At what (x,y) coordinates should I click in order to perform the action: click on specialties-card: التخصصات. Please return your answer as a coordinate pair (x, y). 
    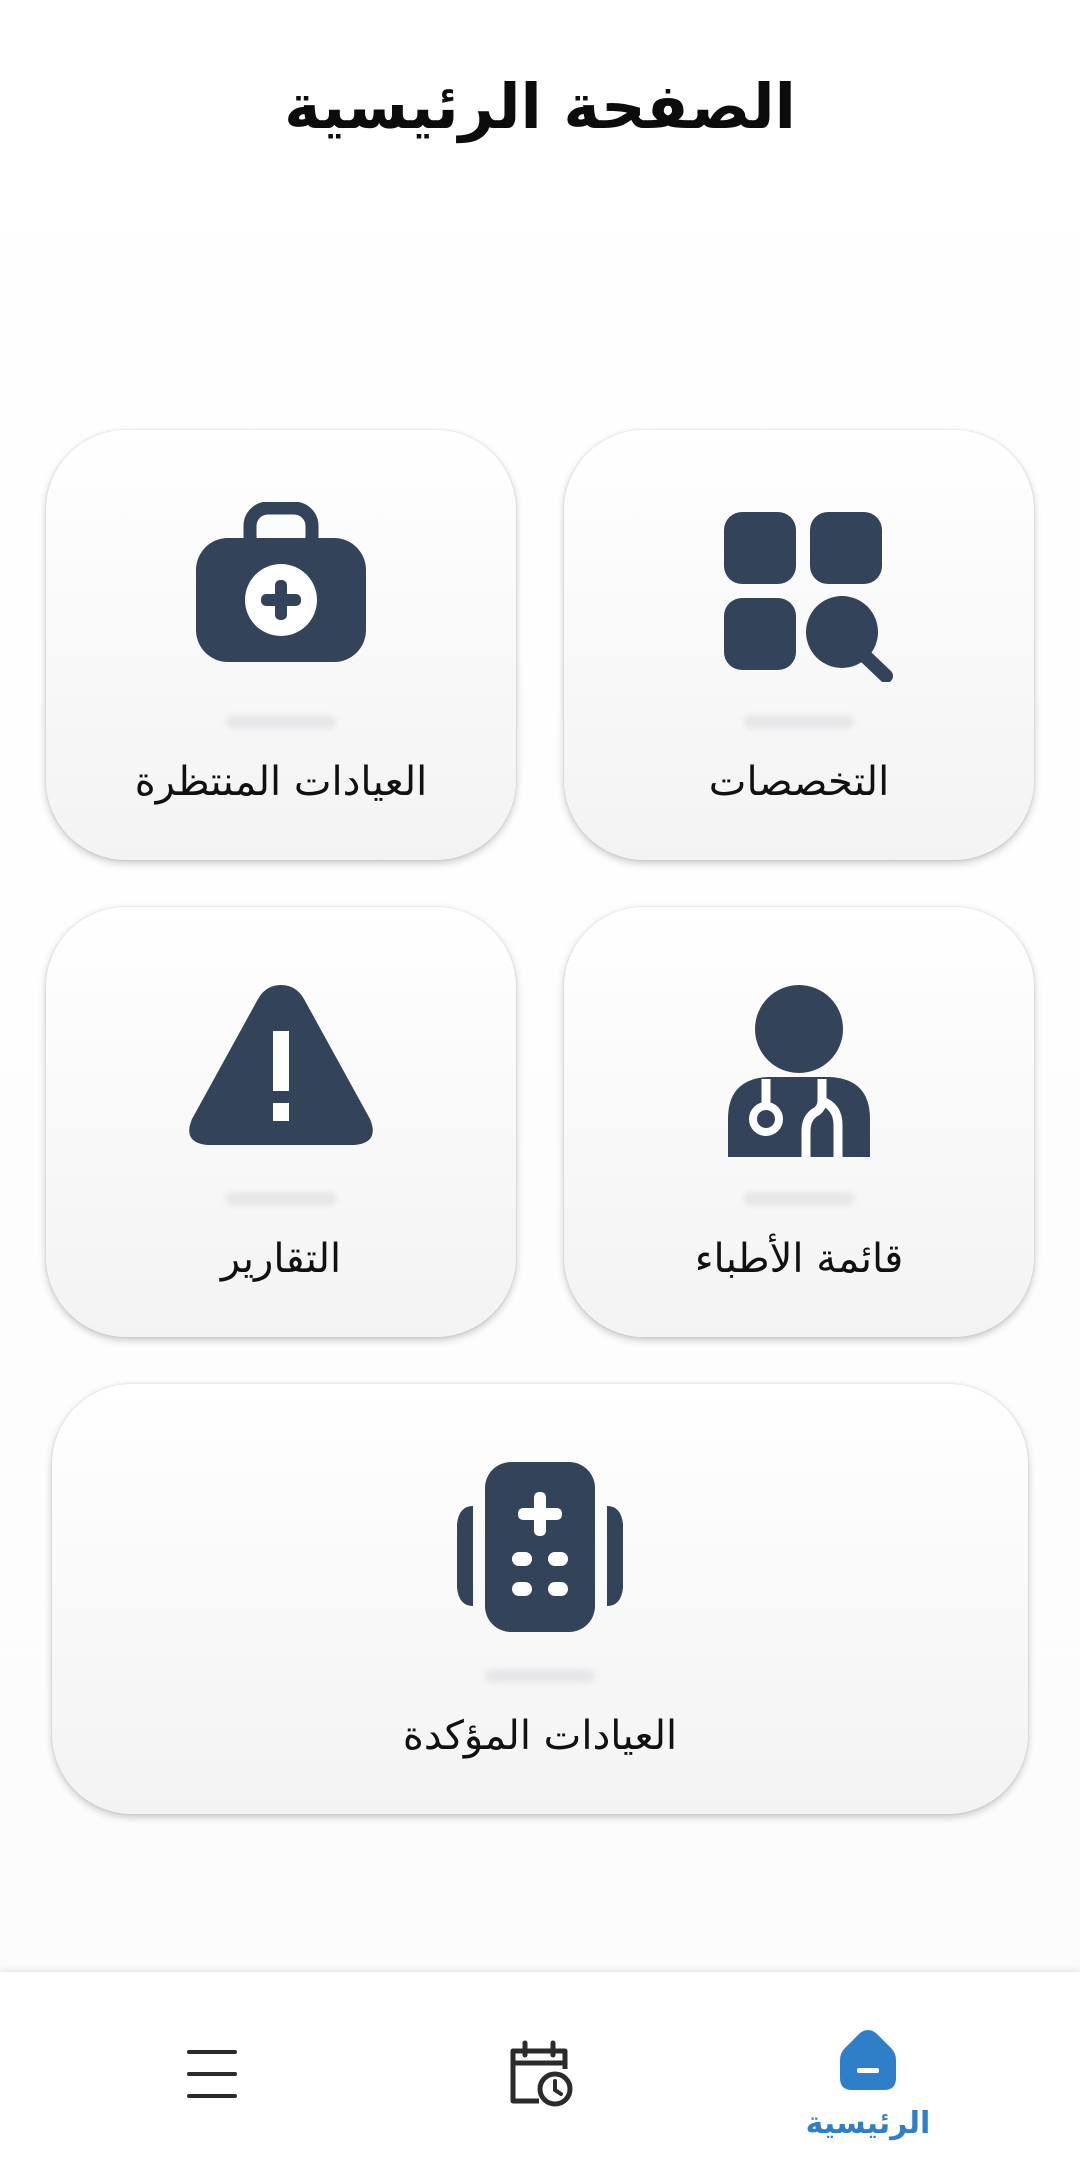
    Looking at the image, I should click on (799, 645).